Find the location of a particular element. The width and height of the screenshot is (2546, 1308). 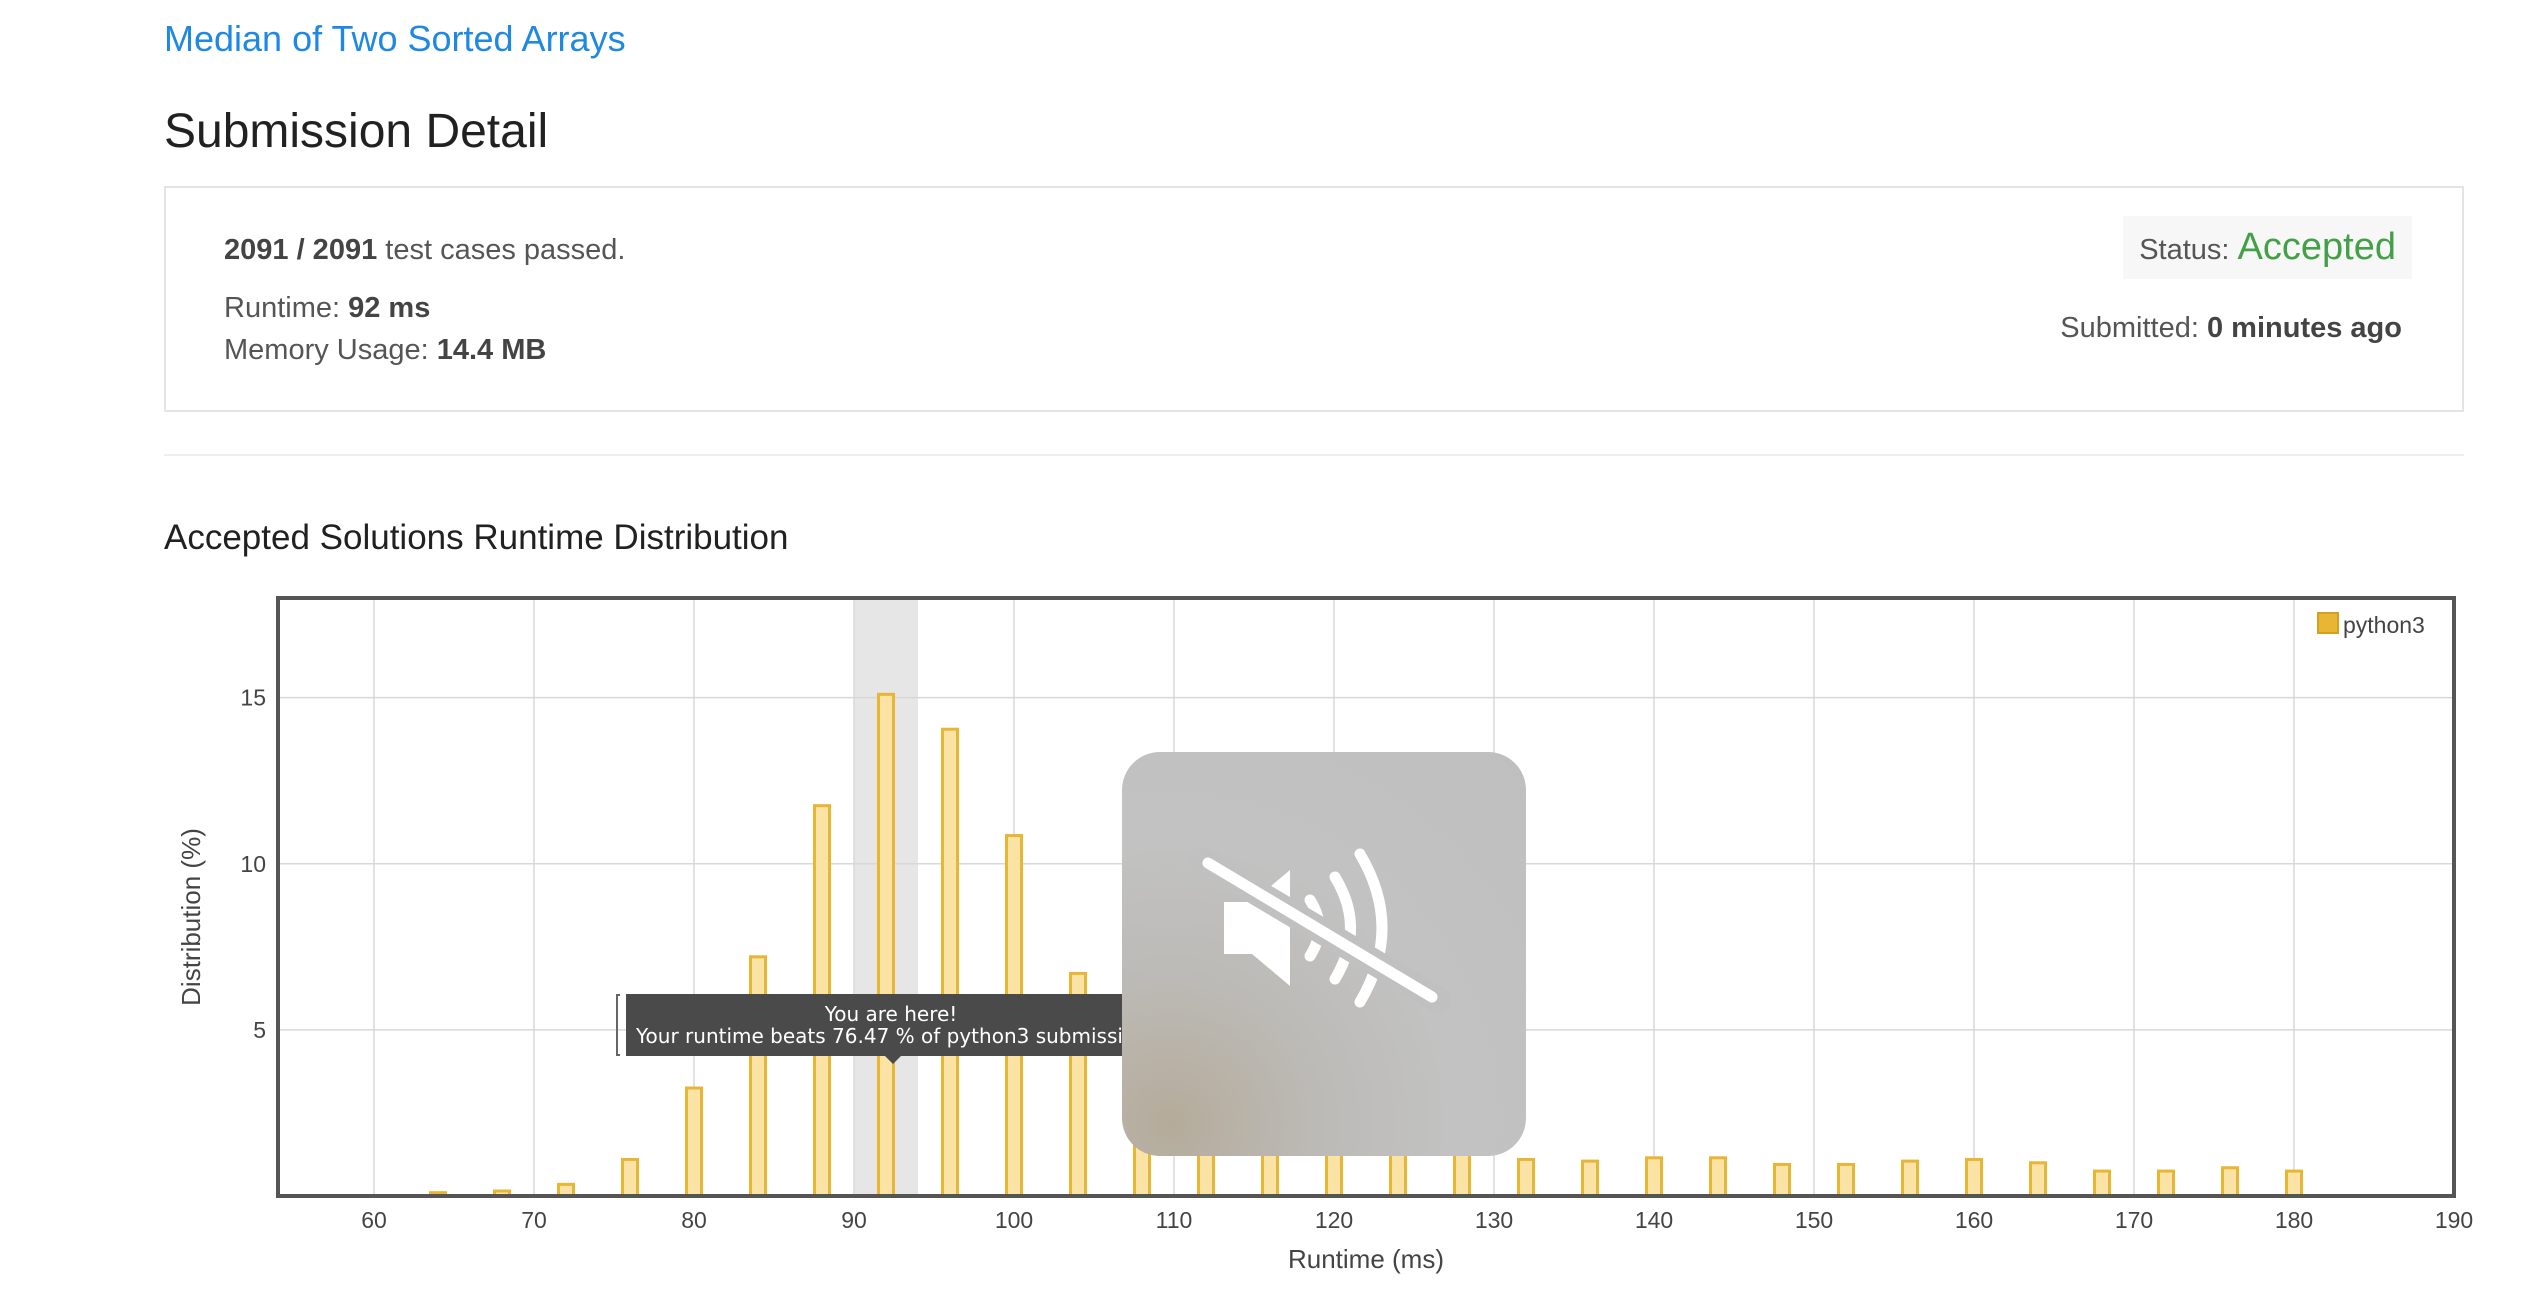

x-tick-label: 60 is located at coordinates (374, 1220).